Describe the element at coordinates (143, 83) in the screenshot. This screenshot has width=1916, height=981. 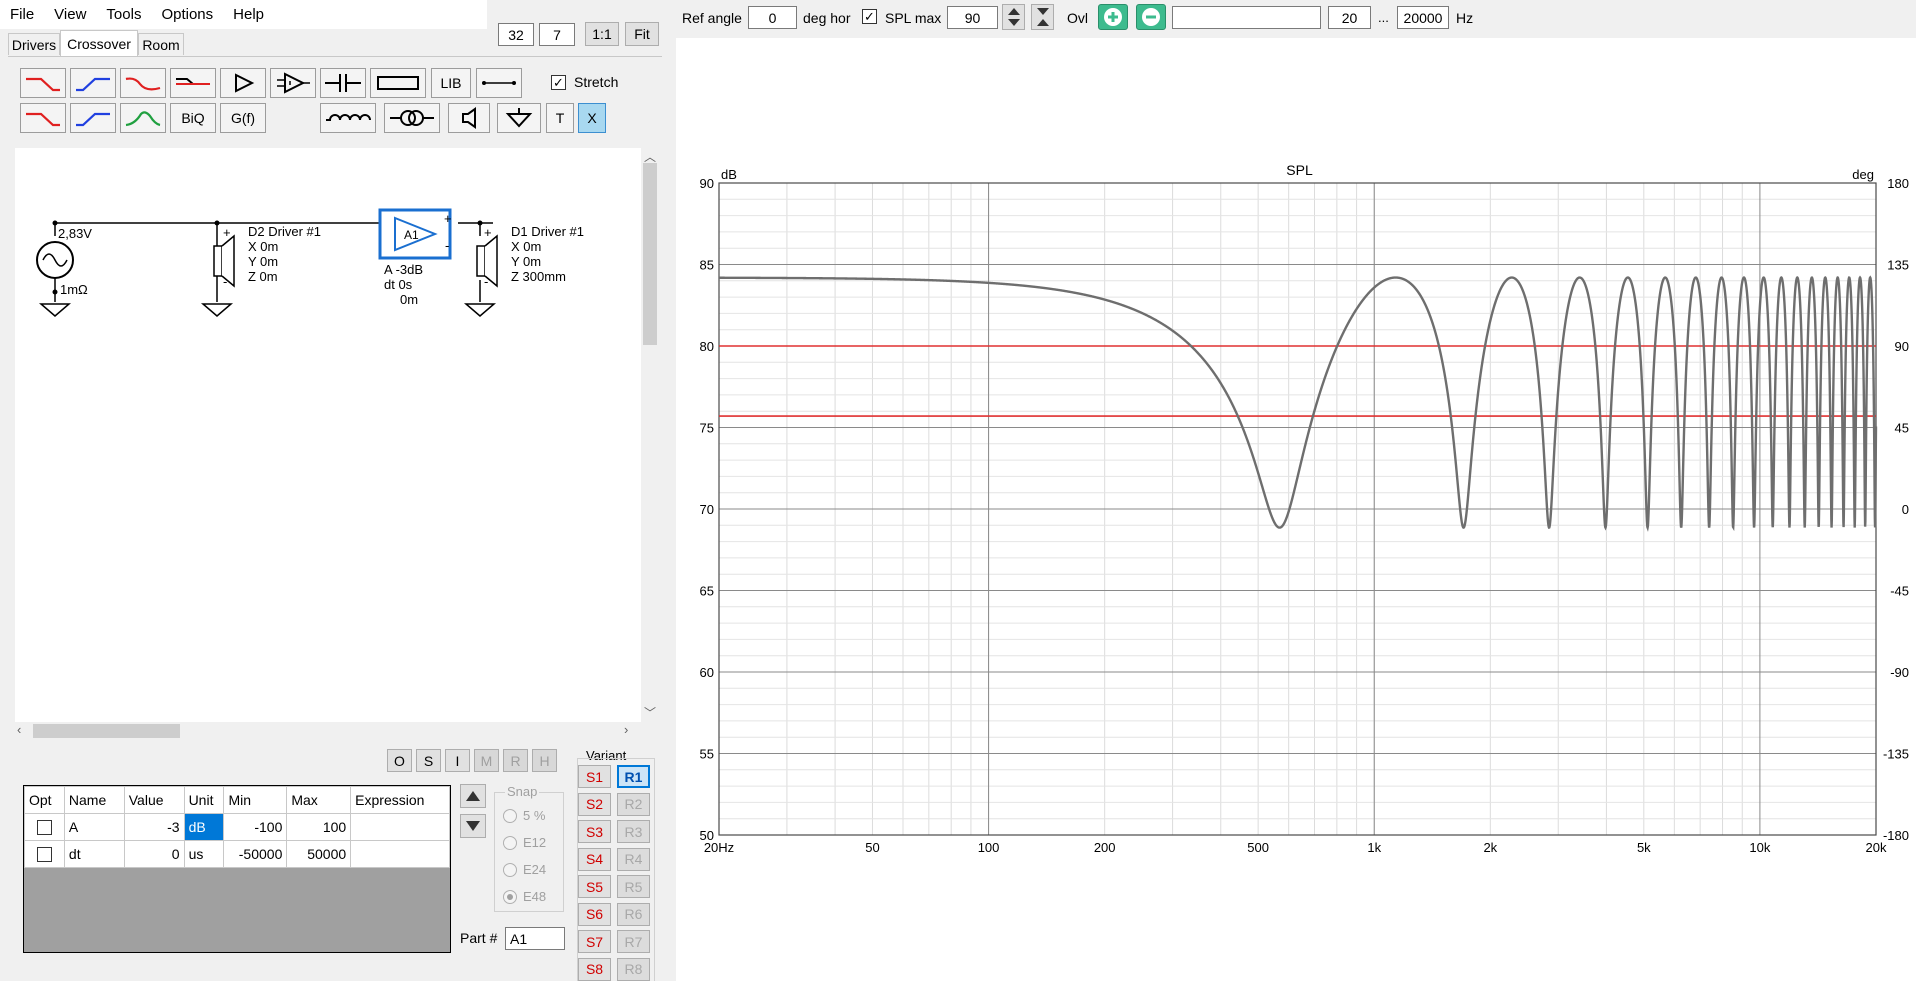
I see `allpass-red-icon` at that location.